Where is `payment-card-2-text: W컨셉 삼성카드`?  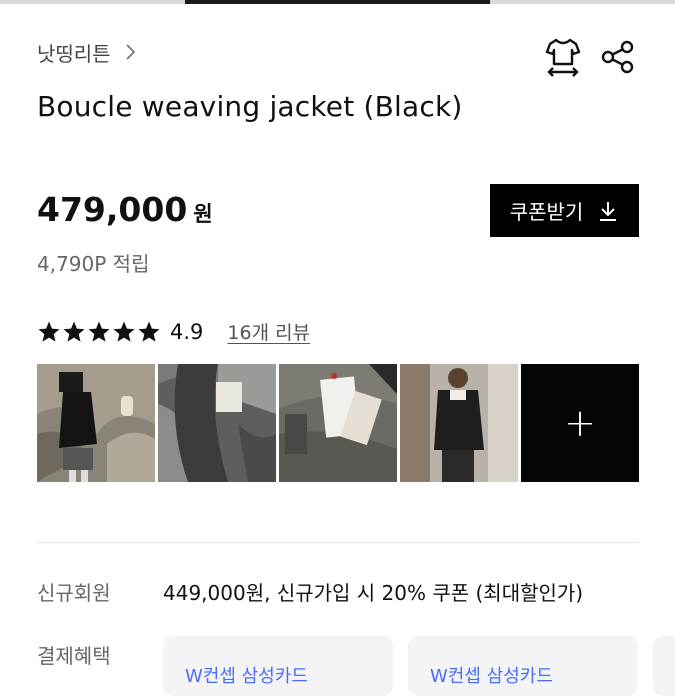 payment-card-2-text: W컨셉 삼성카드 is located at coordinates (491, 676).